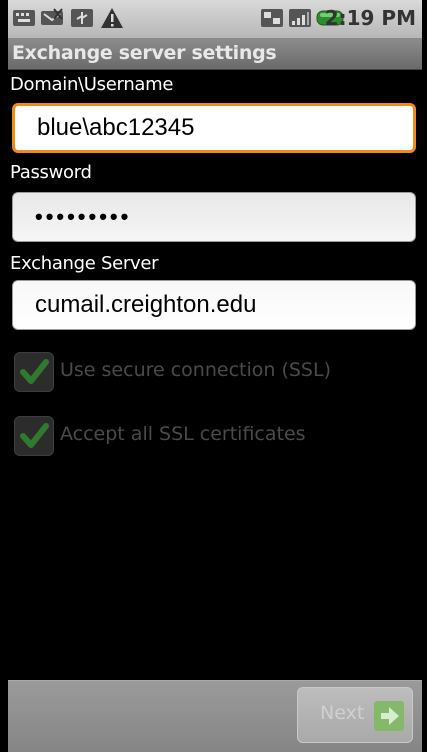 Image resolution: width=427 pixels, height=752 pixels. Describe the element at coordinates (195, 370) in the screenshot. I see `ssl-label: Use secure connection (SSL)` at that location.